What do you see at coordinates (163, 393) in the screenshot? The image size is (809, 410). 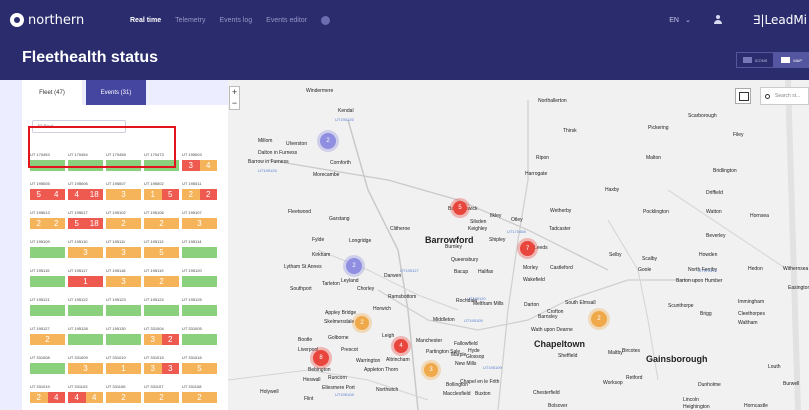 I see `fleet-unit-tile: UT 331107 2` at bounding box center [163, 393].